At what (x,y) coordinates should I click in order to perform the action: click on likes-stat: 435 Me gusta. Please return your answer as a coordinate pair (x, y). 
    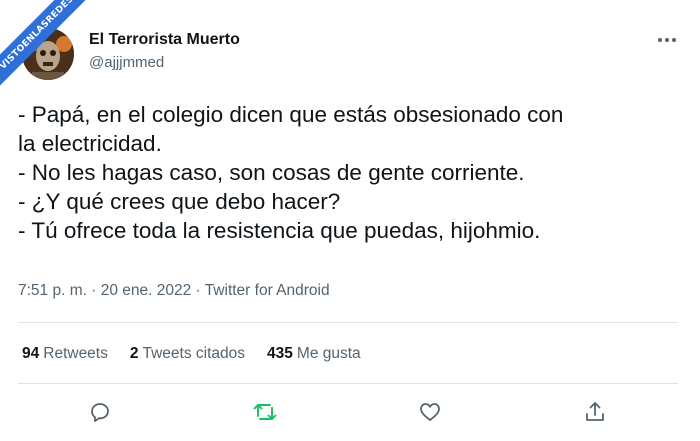
    Looking at the image, I should click on (314, 354).